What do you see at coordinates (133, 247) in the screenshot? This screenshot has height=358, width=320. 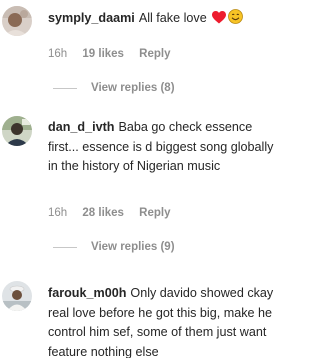 I see `view-replies-label: View replies (9)` at bounding box center [133, 247].